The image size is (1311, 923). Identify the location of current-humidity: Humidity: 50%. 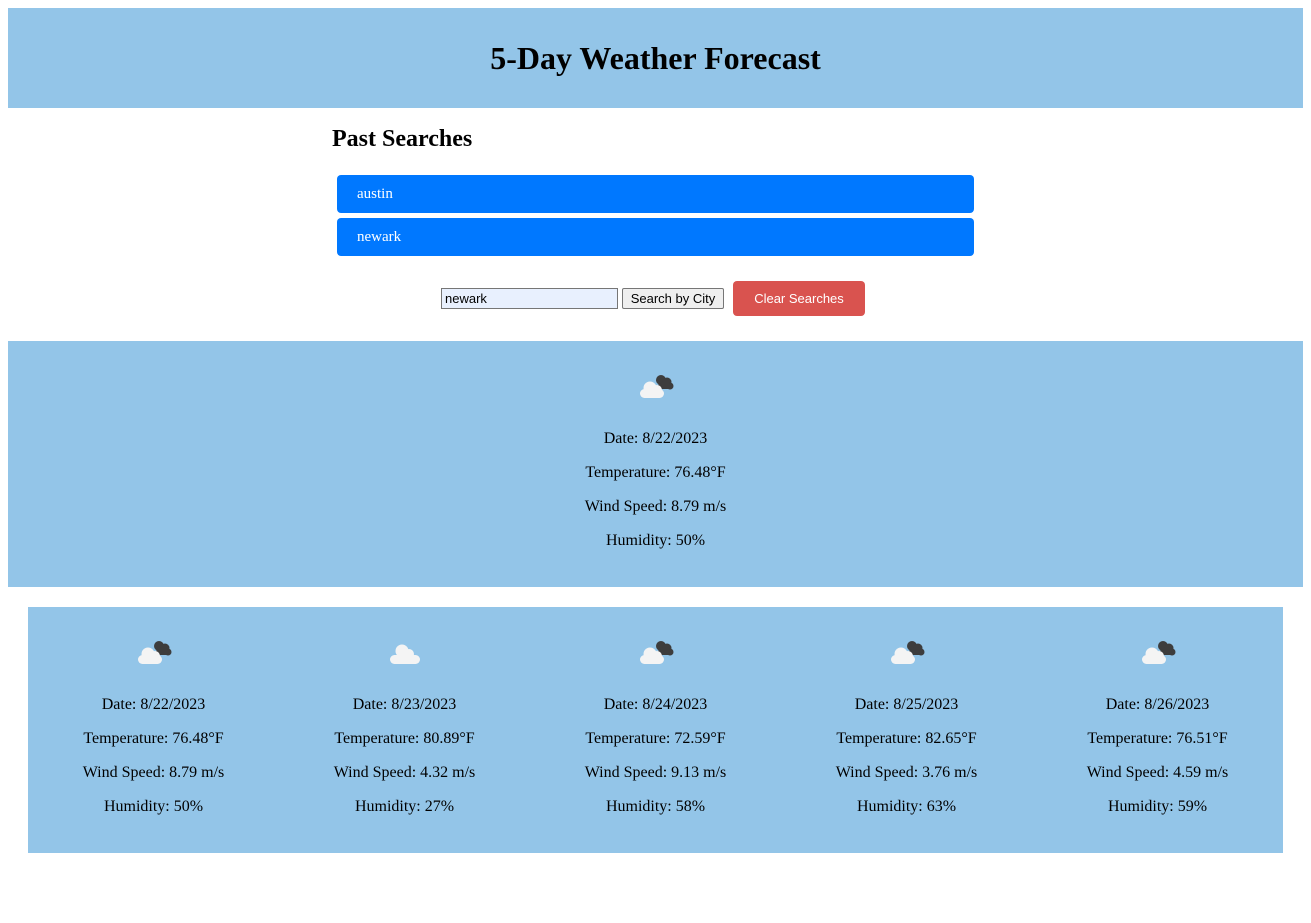
(655, 540).